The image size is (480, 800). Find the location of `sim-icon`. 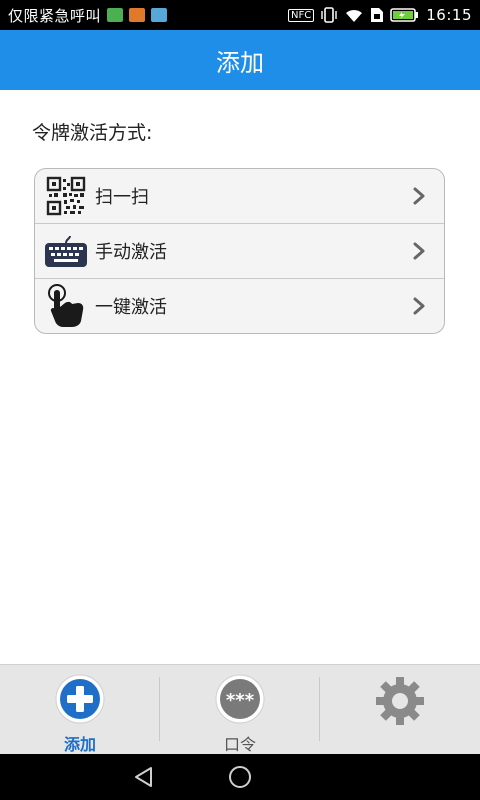

sim-icon is located at coordinates (377, 15).